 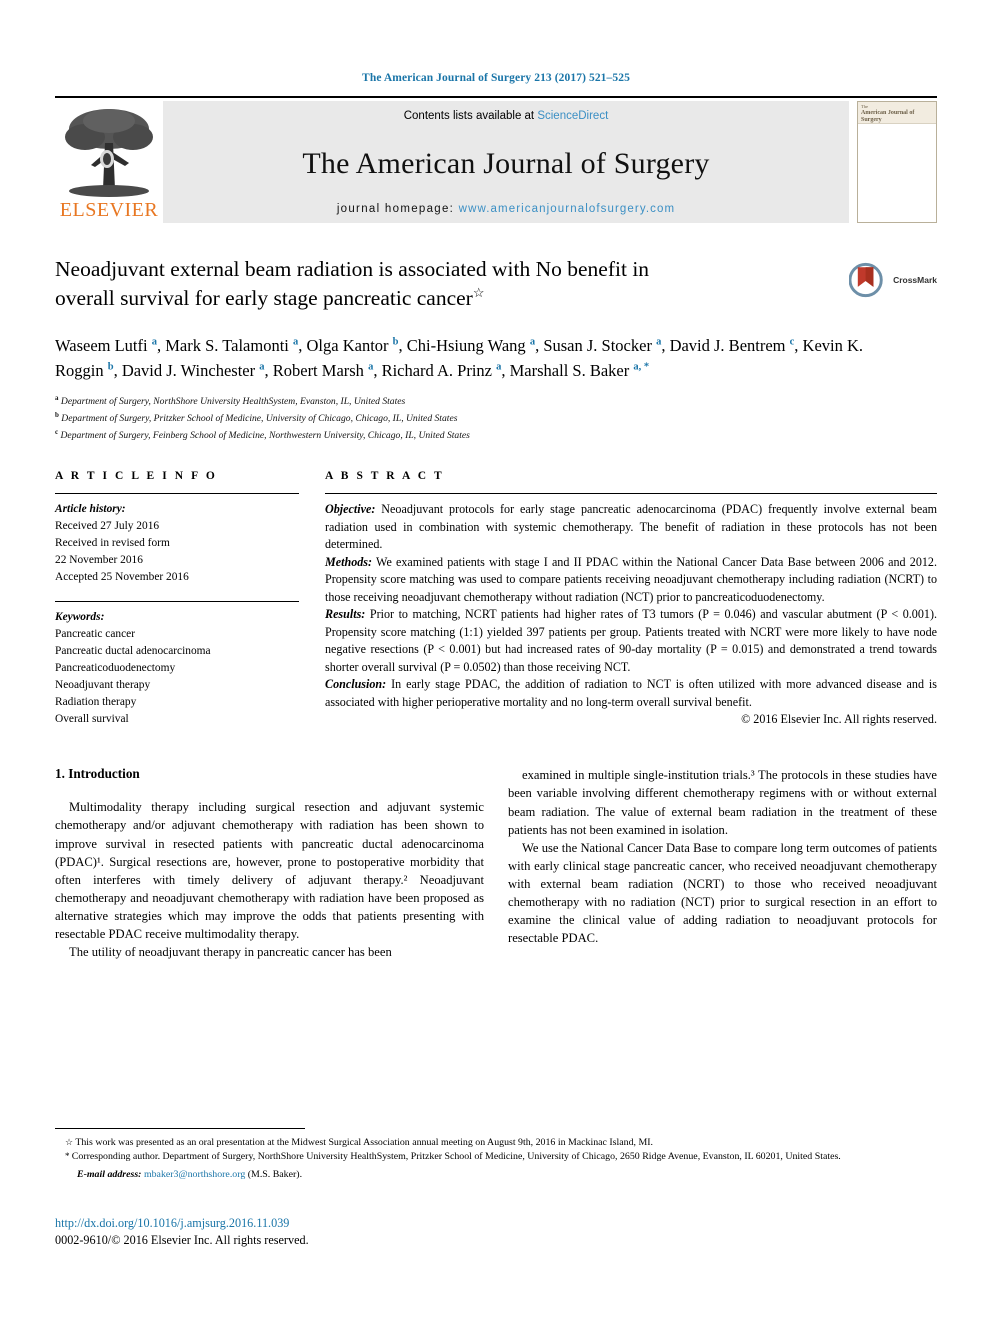 What do you see at coordinates (180, 1128) in the screenshot?
I see `footnote-rule` at bounding box center [180, 1128].